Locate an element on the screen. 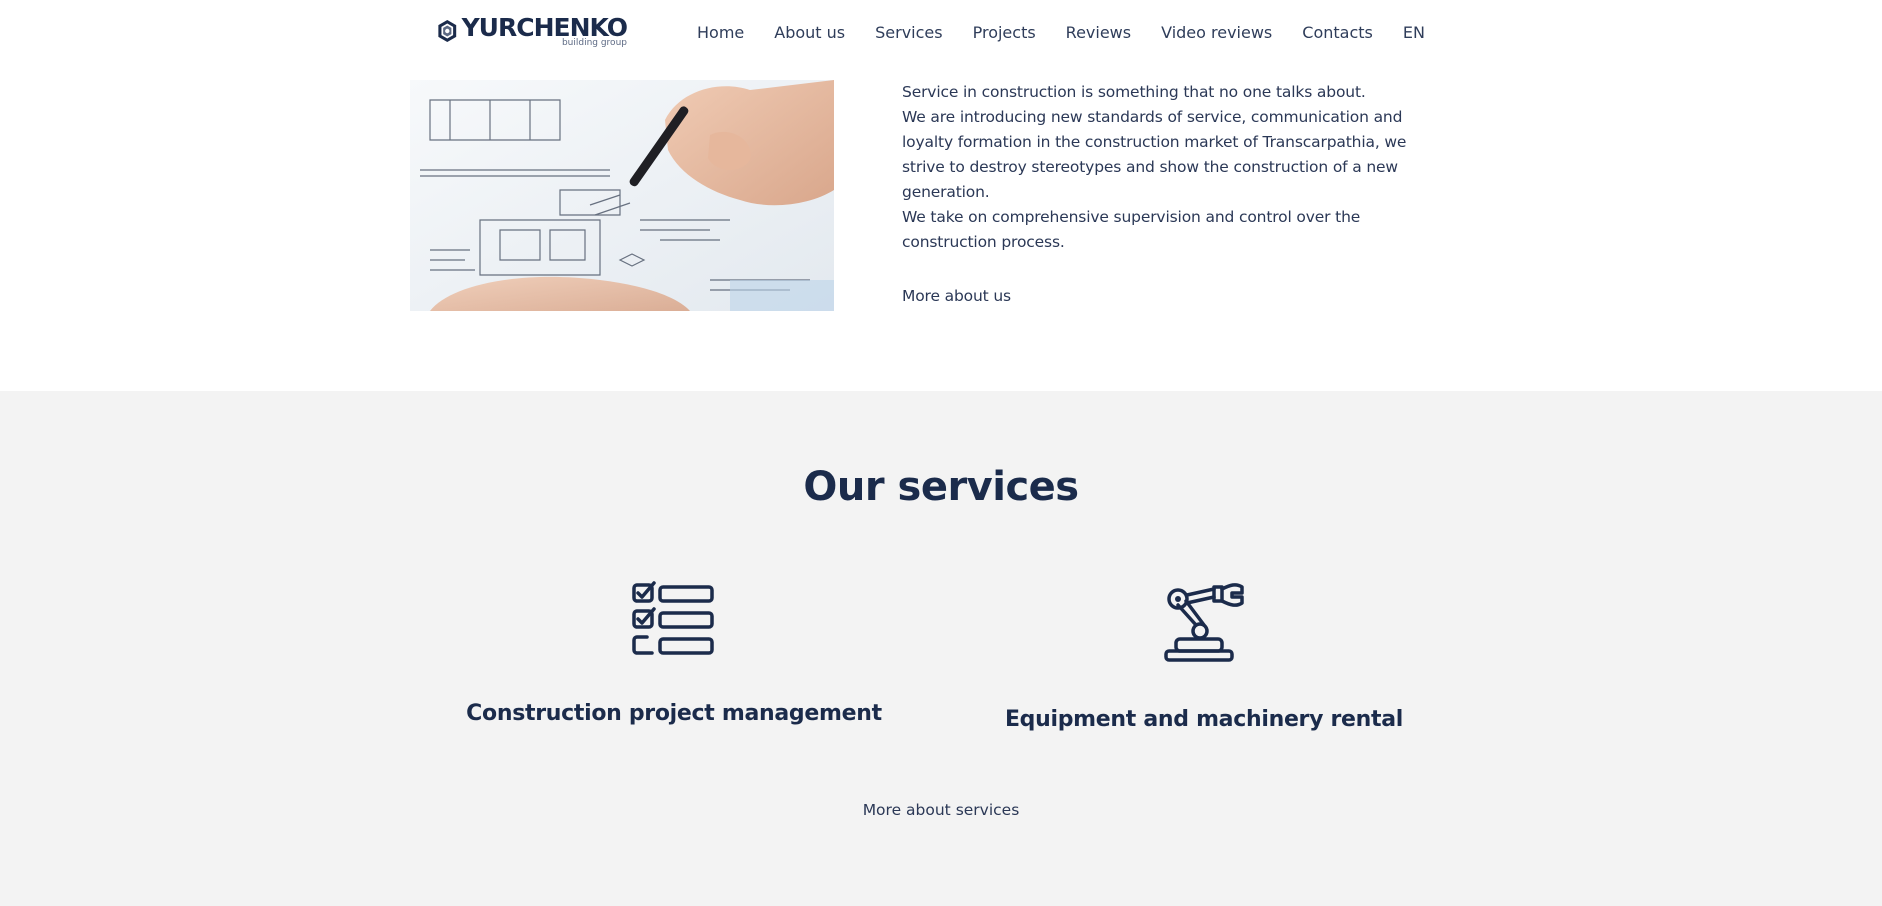 This screenshot has width=1882, height=906. nav-contacts: Contacts is located at coordinates (1337, 32).